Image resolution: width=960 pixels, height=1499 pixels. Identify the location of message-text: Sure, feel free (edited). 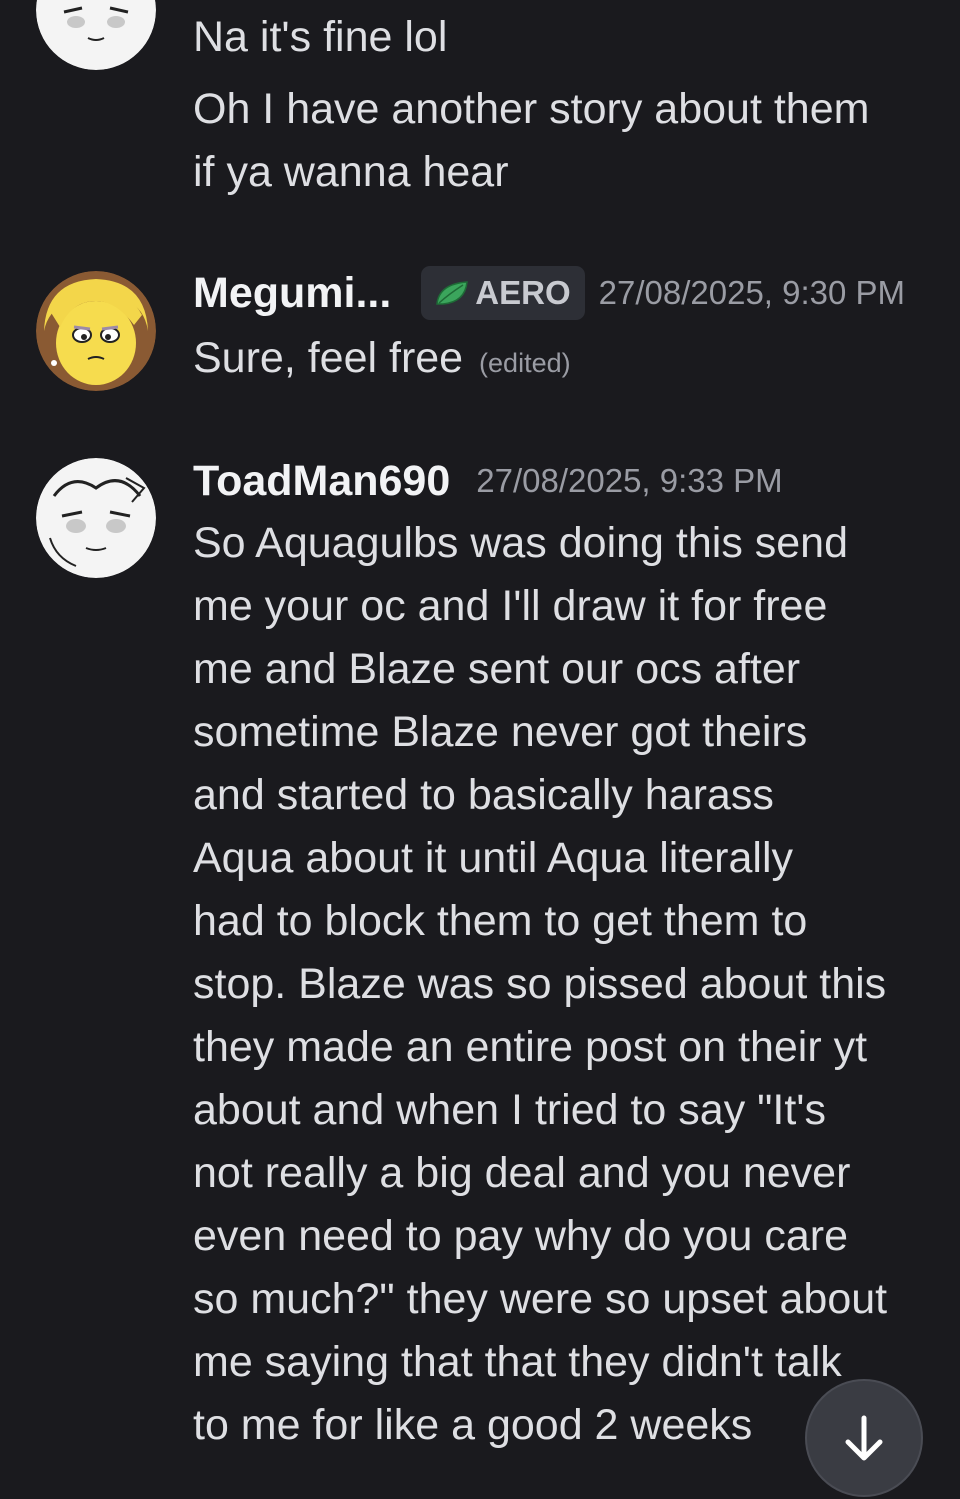
(561, 361).